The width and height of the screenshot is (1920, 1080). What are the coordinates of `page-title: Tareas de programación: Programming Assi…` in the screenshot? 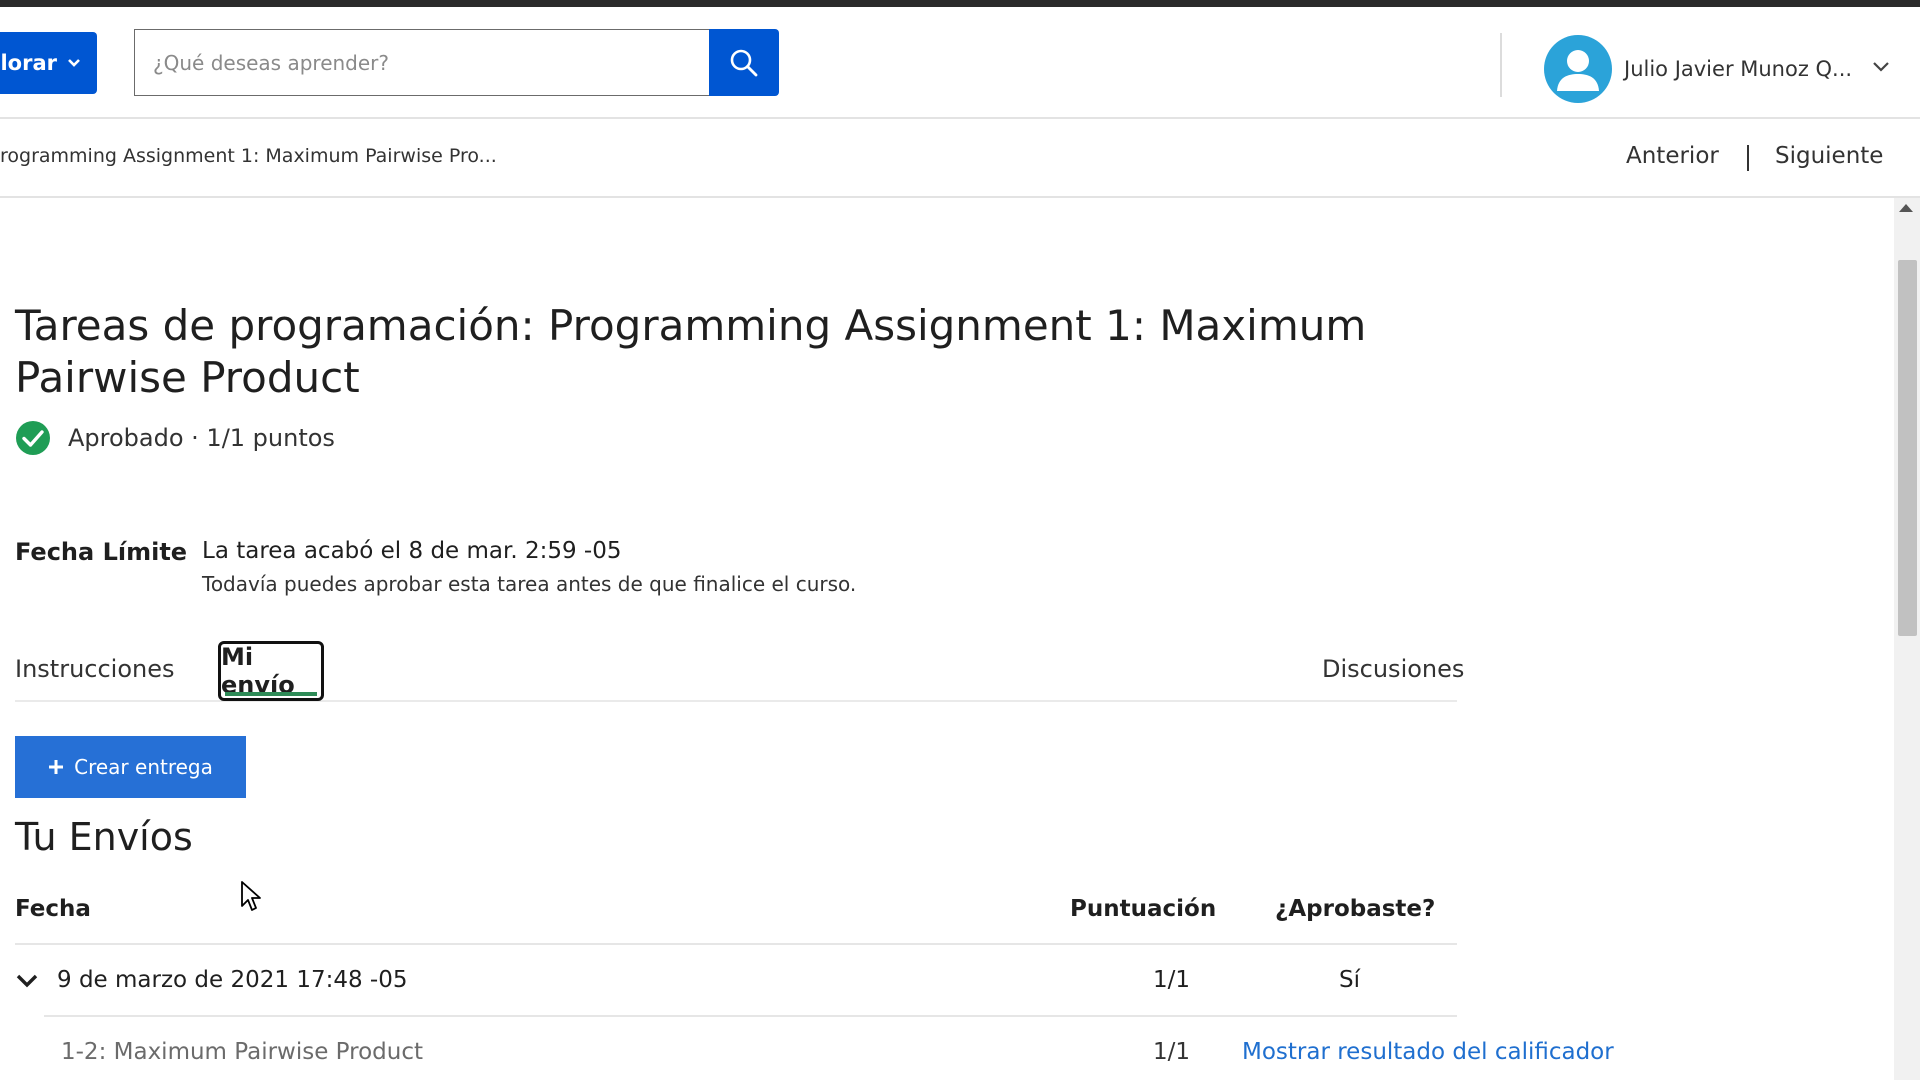 It's located at (691, 351).